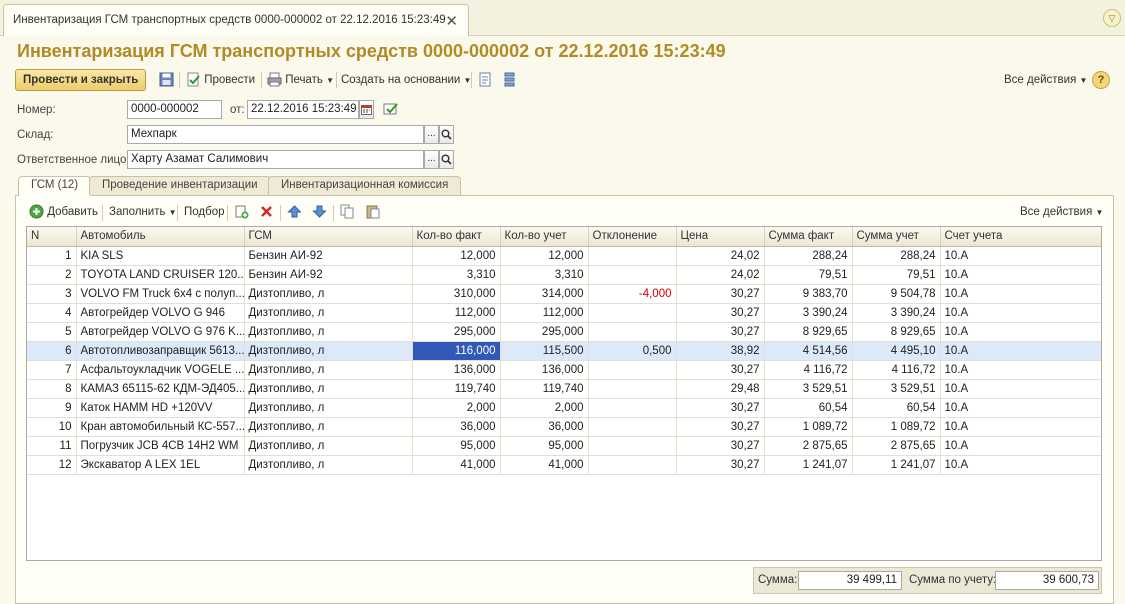  What do you see at coordinates (456, 237) in the screenshot?
I see `column-header: Кол-во факт` at bounding box center [456, 237].